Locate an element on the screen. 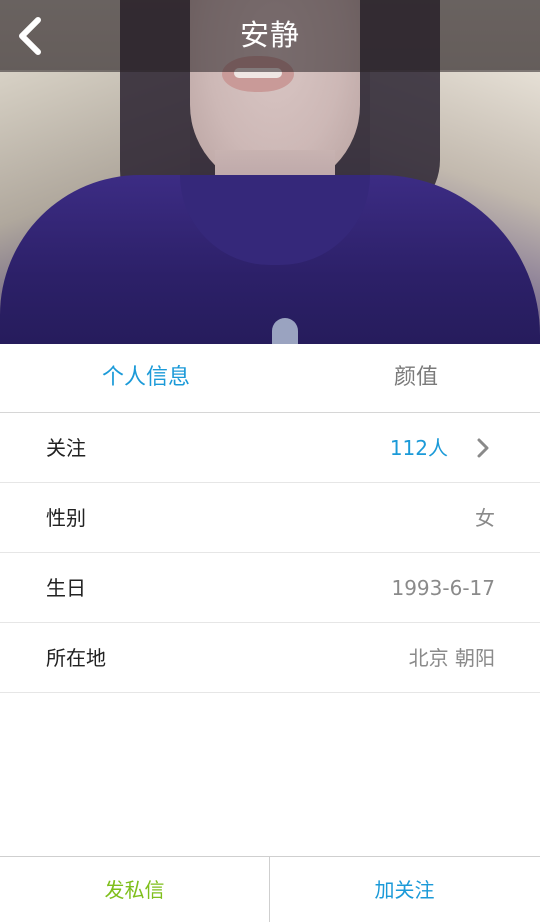  tab-personal-info: 个人信息 is located at coordinates (146, 378).